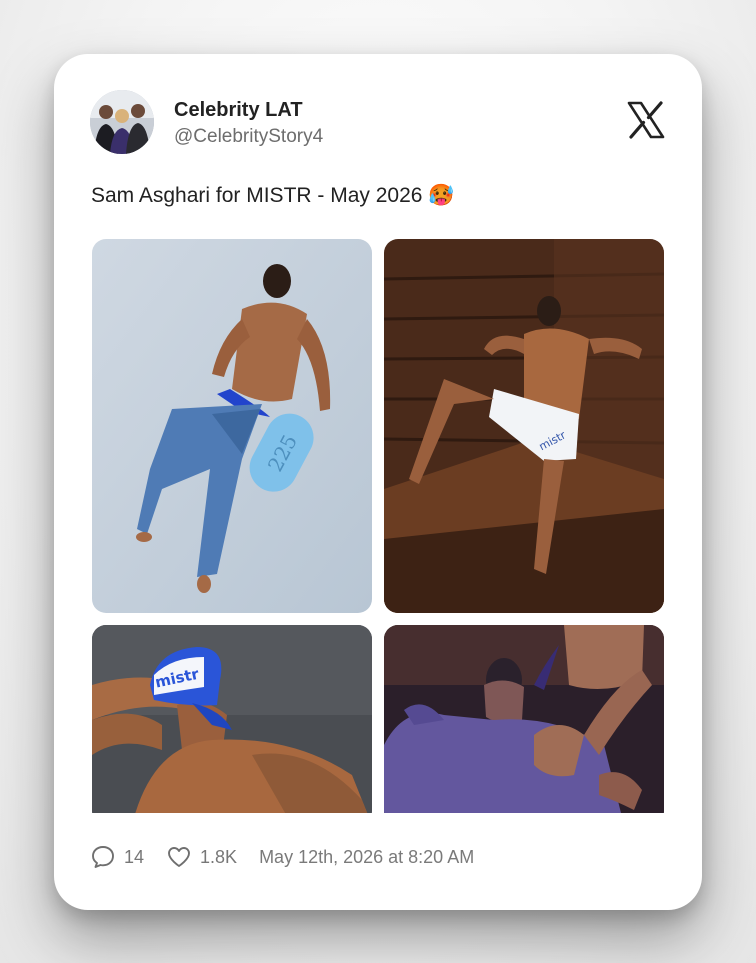 Image resolution: width=756 pixels, height=963 pixels. Describe the element at coordinates (219, 856) in the screenshot. I see `like-count: 1.8K` at that location.